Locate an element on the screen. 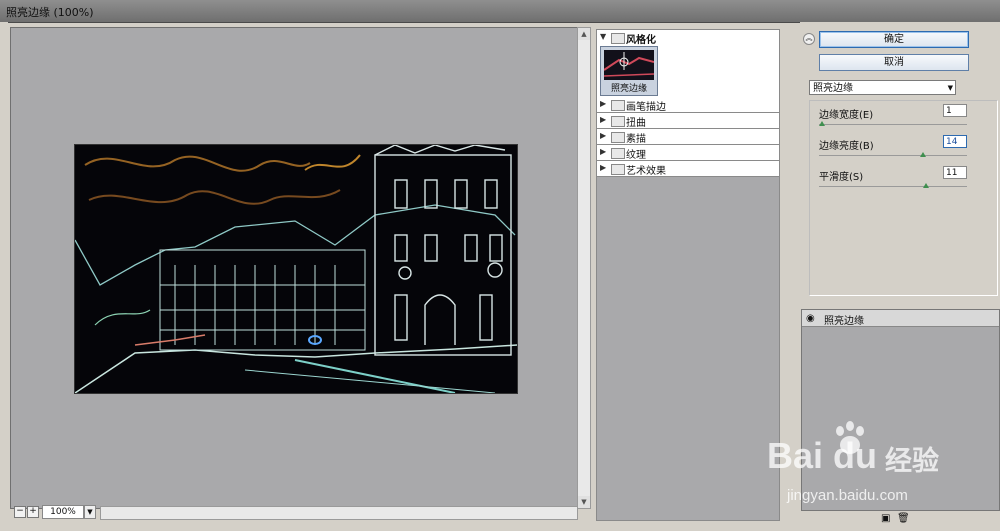 This screenshot has height=531, width=1000. scroll-up-arrow-icon: ▲ is located at coordinates (584, 34).